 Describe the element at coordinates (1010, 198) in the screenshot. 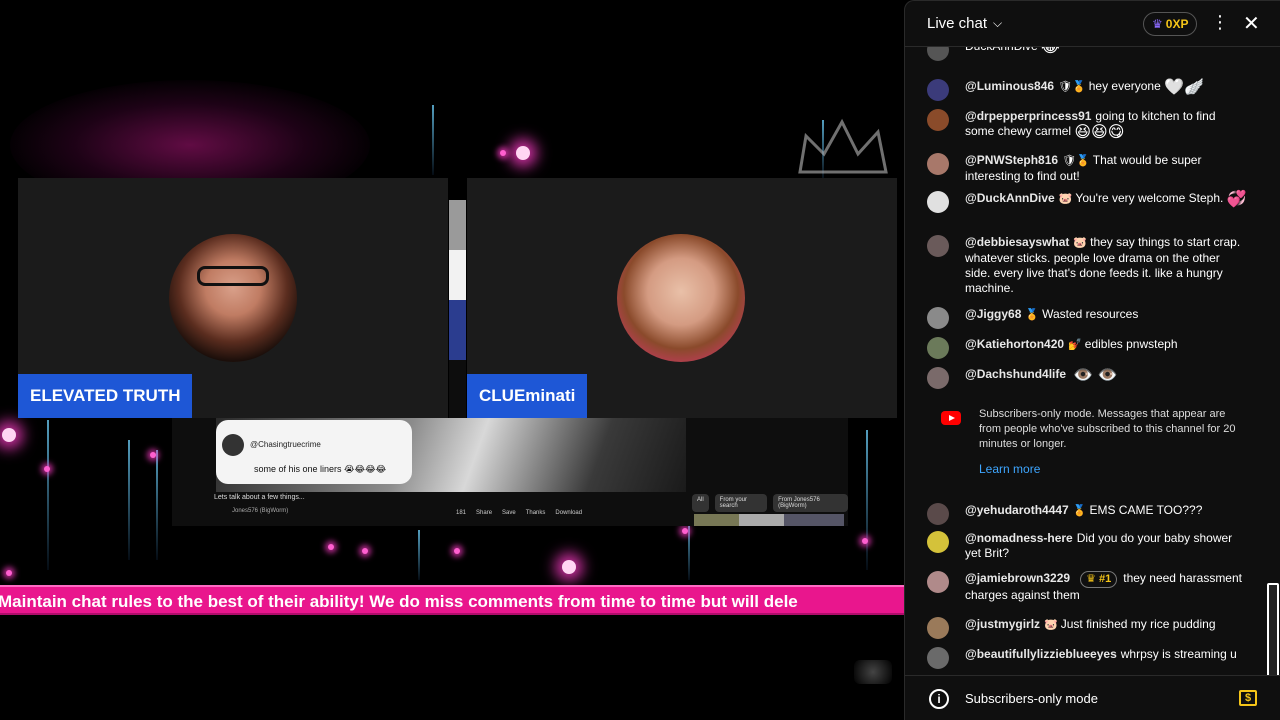

I see `message-author: @DuckAnnDive` at that location.